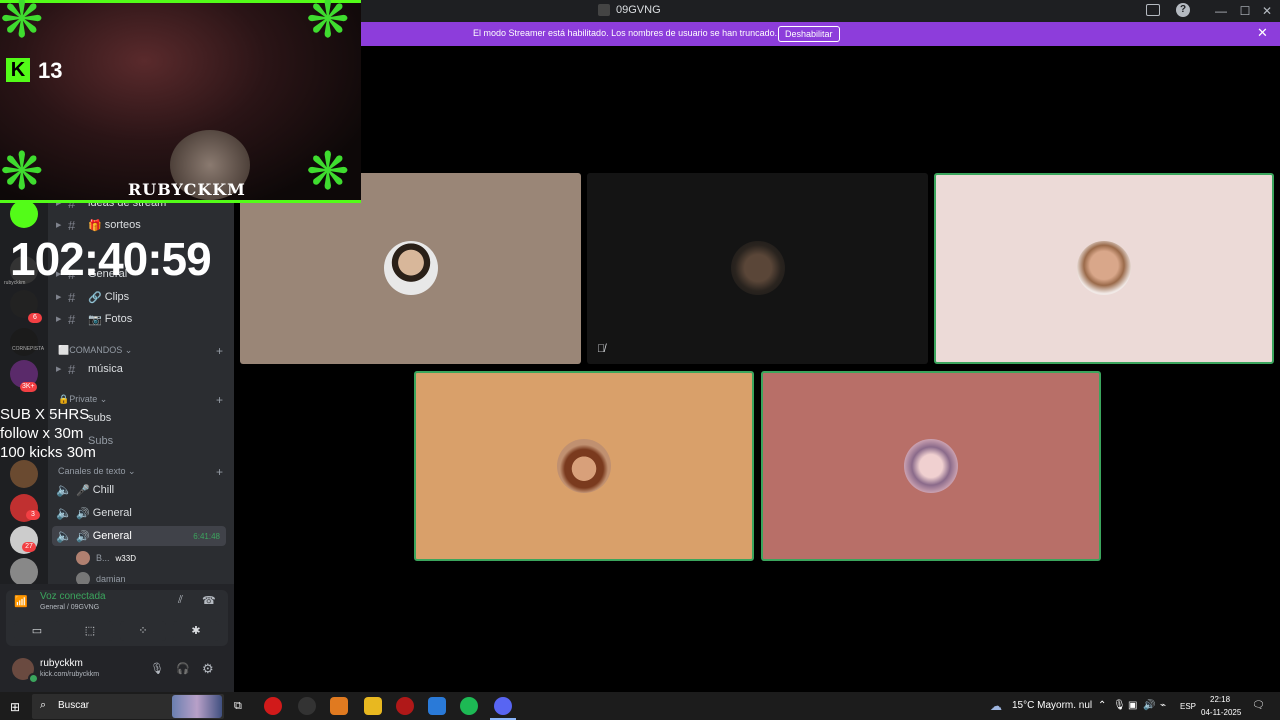 This screenshot has width=1280, height=720. I want to click on channel-label: sorteos, so click(122, 225).